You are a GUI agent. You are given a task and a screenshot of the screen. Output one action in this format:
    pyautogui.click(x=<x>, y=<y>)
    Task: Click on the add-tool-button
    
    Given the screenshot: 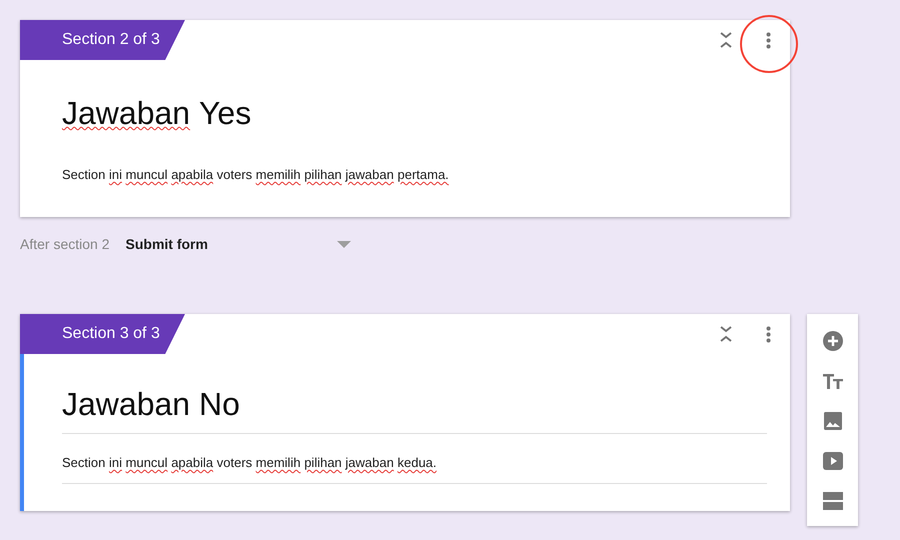 What is the action you would take?
    pyautogui.click(x=833, y=341)
    